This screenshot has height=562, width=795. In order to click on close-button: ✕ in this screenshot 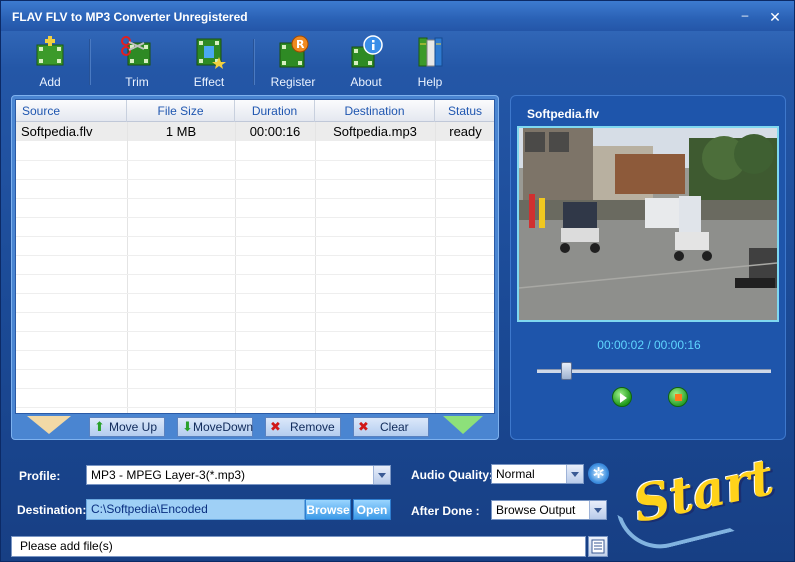, I will do `click(775, 17)`.